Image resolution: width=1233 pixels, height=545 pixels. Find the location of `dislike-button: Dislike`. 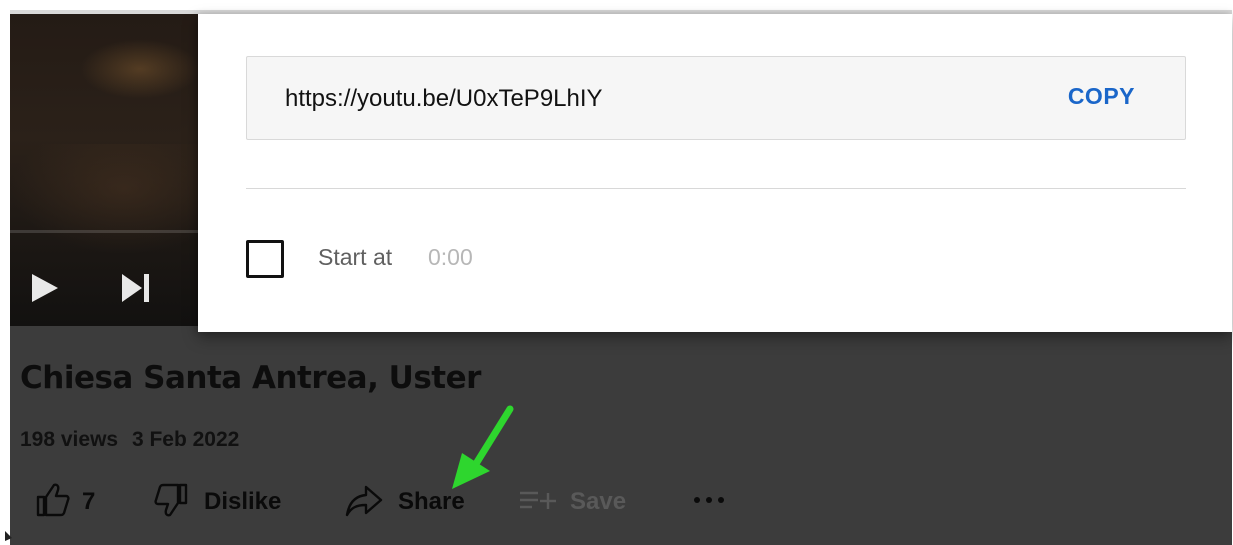

dislike-button: Dislike is located at coordinates (216, 502).